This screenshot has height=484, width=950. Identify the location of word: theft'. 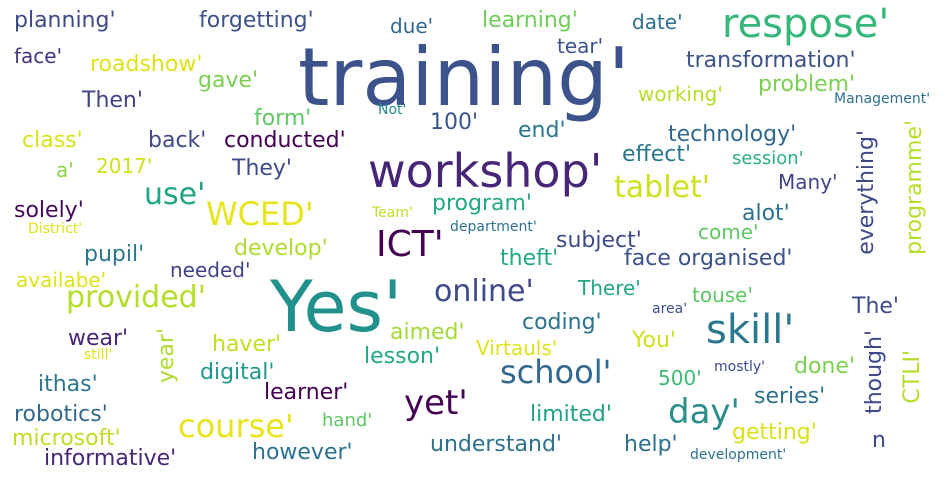
(529, 258).